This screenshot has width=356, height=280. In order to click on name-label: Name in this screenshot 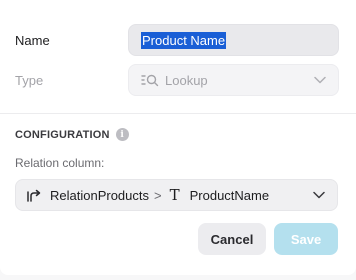, I will do `click(32, 40)`.